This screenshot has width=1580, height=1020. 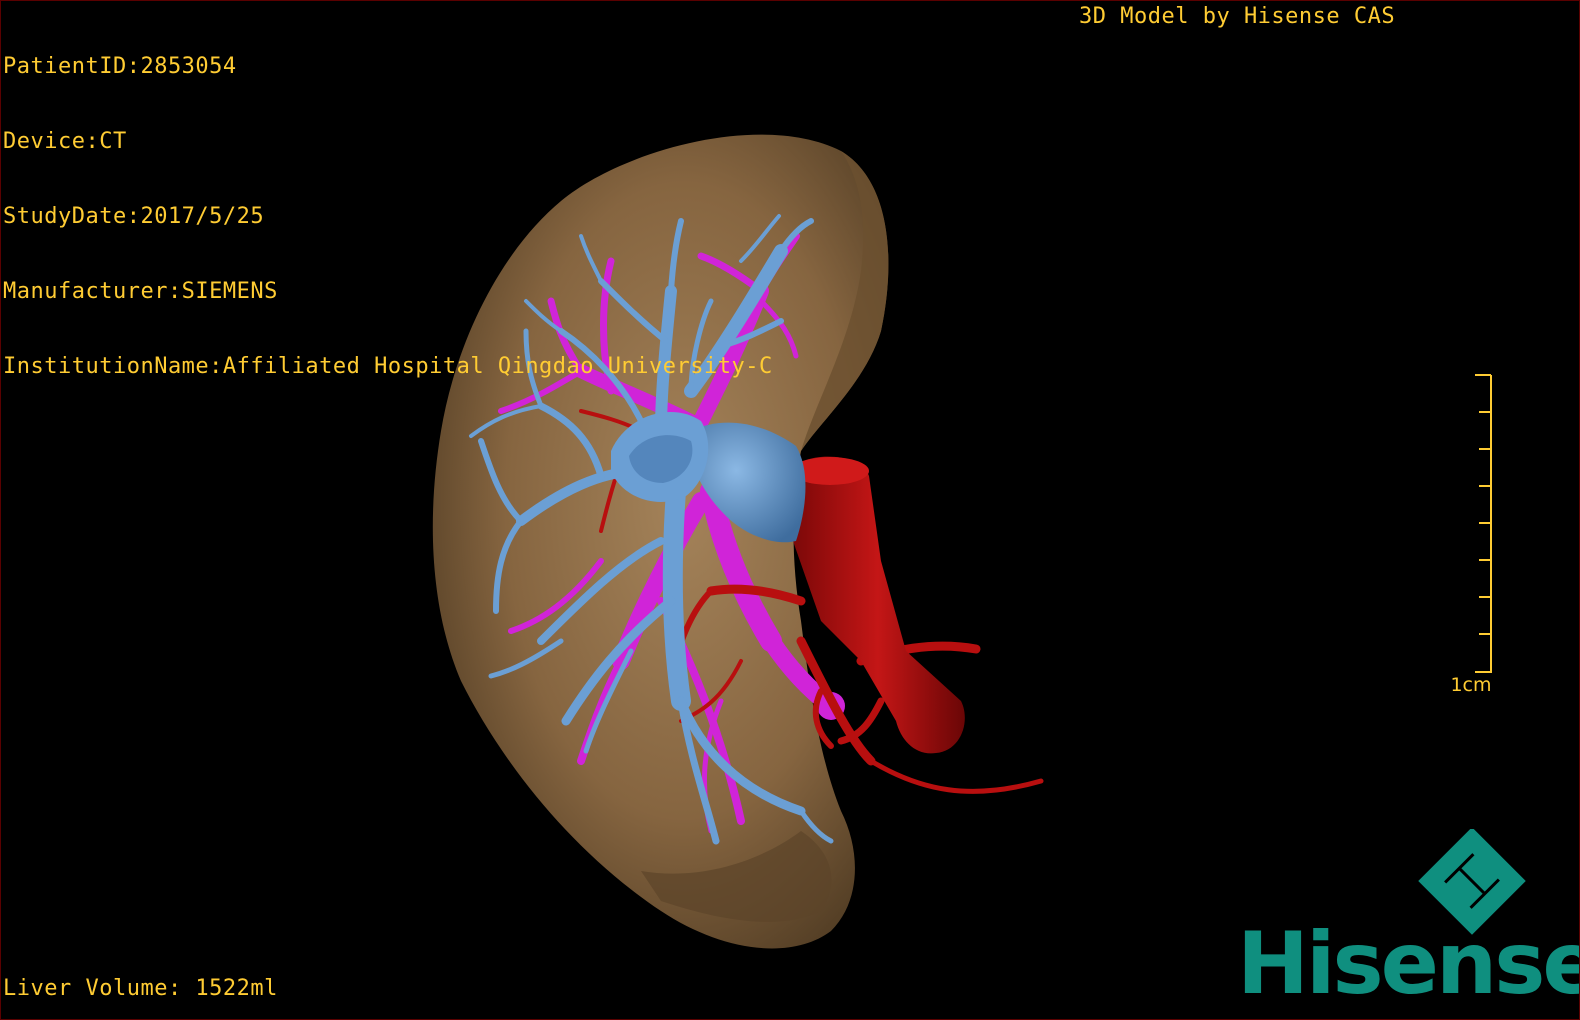 What do you see at coordinates (1471, 685) in the screenshot?
I see `scale-label: 1cm` at bounding box center [1471, 685].